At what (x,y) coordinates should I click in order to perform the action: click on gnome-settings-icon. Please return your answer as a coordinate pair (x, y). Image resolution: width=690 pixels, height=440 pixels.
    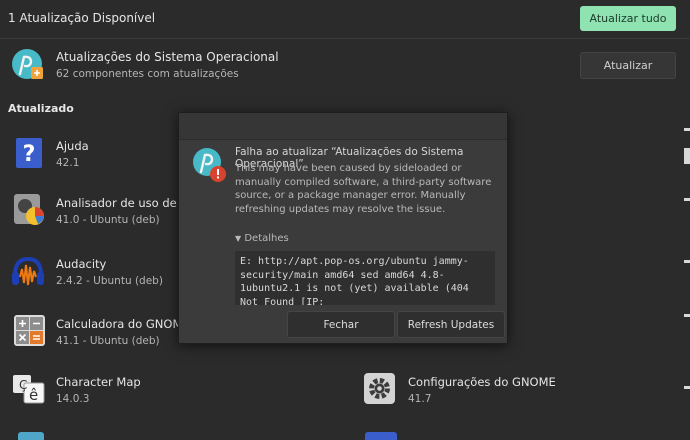
    Looking at the image, I should click on (379, 388).